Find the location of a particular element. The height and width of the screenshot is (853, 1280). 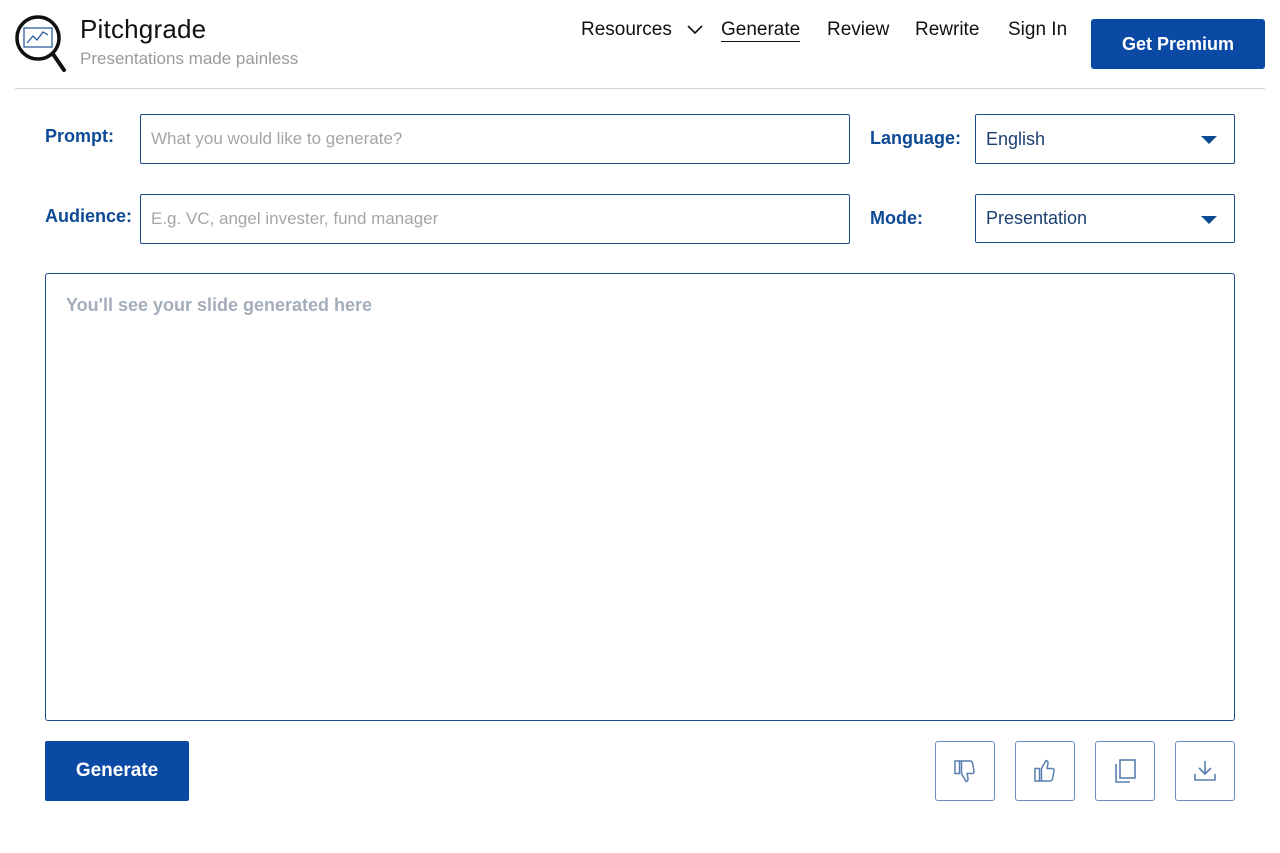

nav-item-resources: Resources is located at coordinates (642, 30).